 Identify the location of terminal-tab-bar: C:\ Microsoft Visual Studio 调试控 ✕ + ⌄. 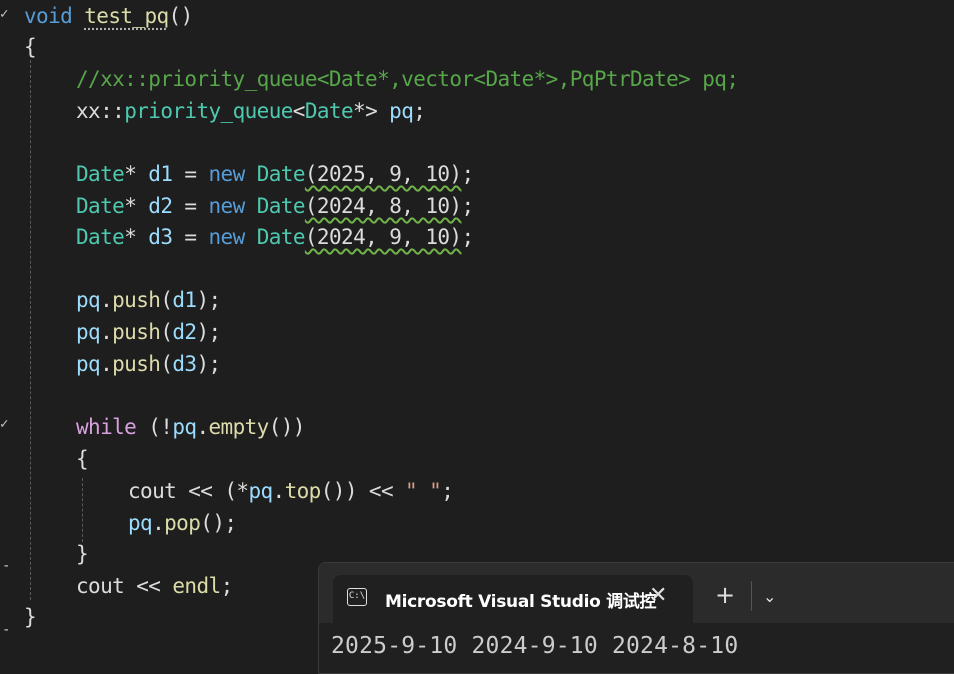
(636, 593).